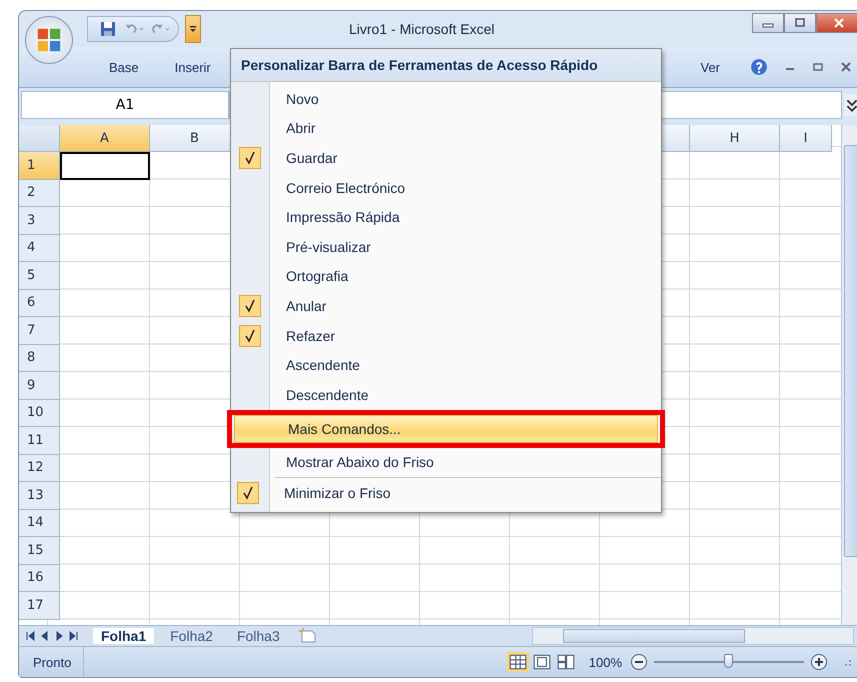 The height and width of the screenshot is (682, 857). I want to click on menu-item: Refazer, so click(446, 335).